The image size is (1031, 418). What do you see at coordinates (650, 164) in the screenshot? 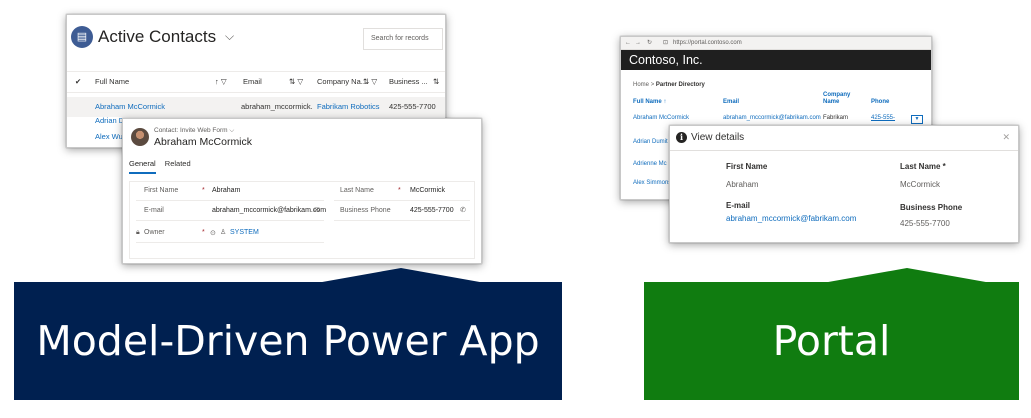
I see `full-name-cell: Adrienne Mc` at bounding box center [650, 164].